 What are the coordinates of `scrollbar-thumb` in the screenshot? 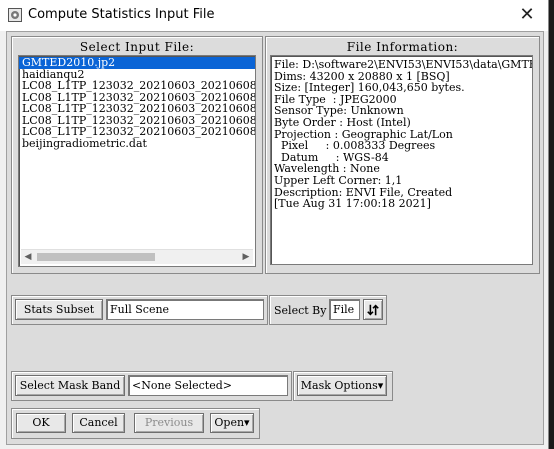 It's located at (96, 257).